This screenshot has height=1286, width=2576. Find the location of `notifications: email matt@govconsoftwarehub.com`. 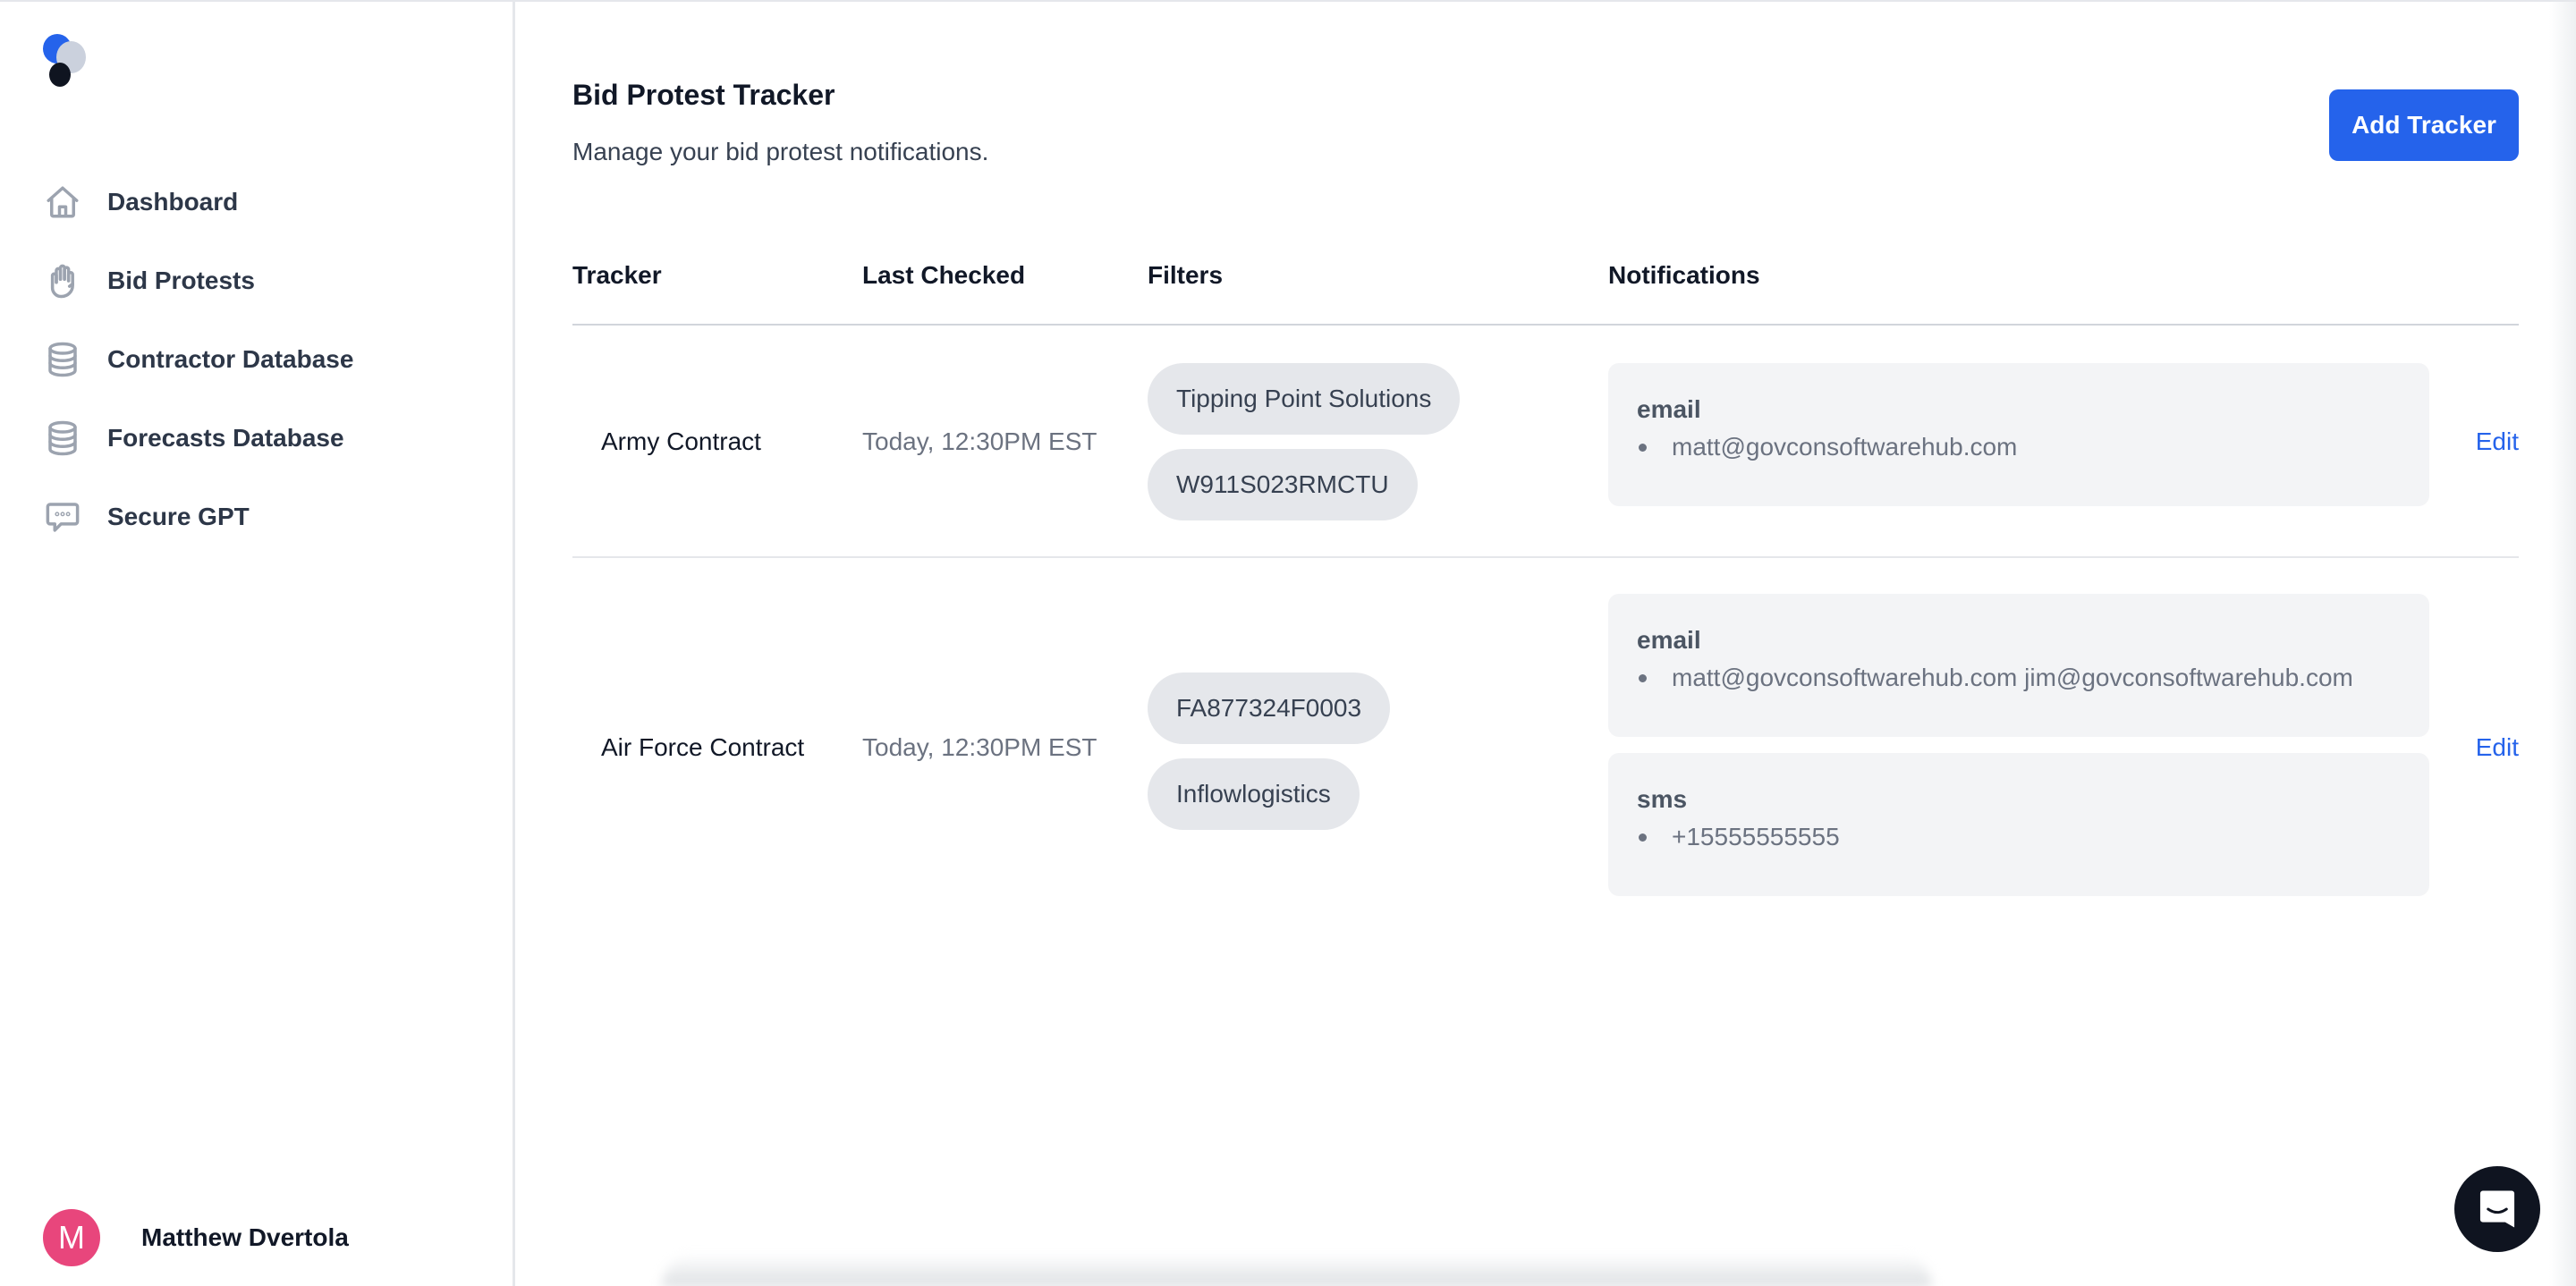

notifications: email matt@govconsoftwarehub.com is located at coordinates (2018, 434).